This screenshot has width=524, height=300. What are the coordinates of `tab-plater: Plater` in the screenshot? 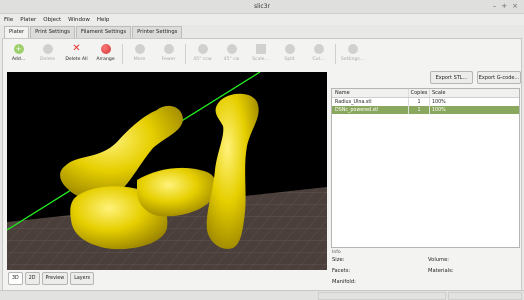 It's located at (17, 32).